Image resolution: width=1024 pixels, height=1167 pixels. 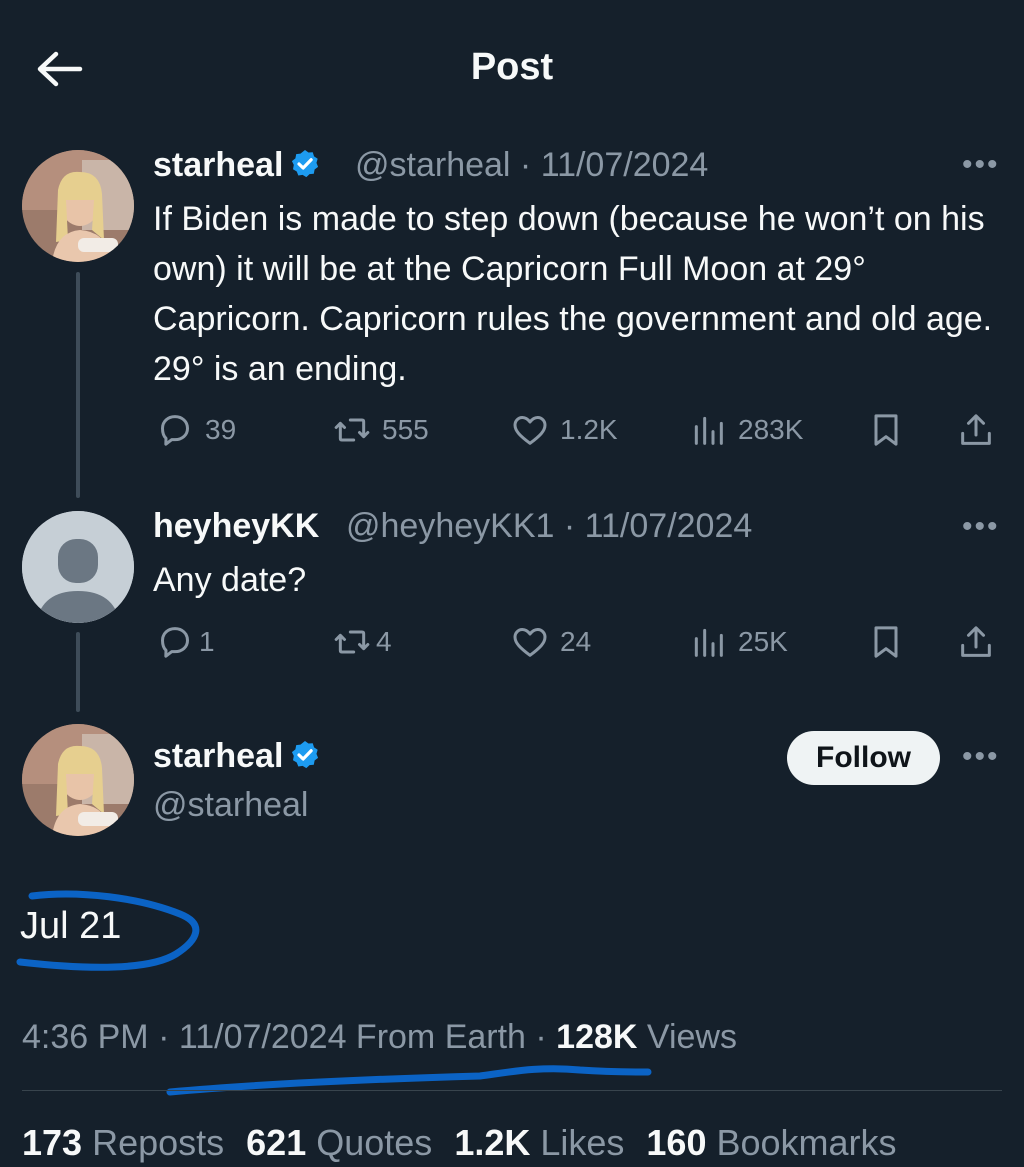 I want to click on tweet-text: Any date?, so click(x=230, y=580).